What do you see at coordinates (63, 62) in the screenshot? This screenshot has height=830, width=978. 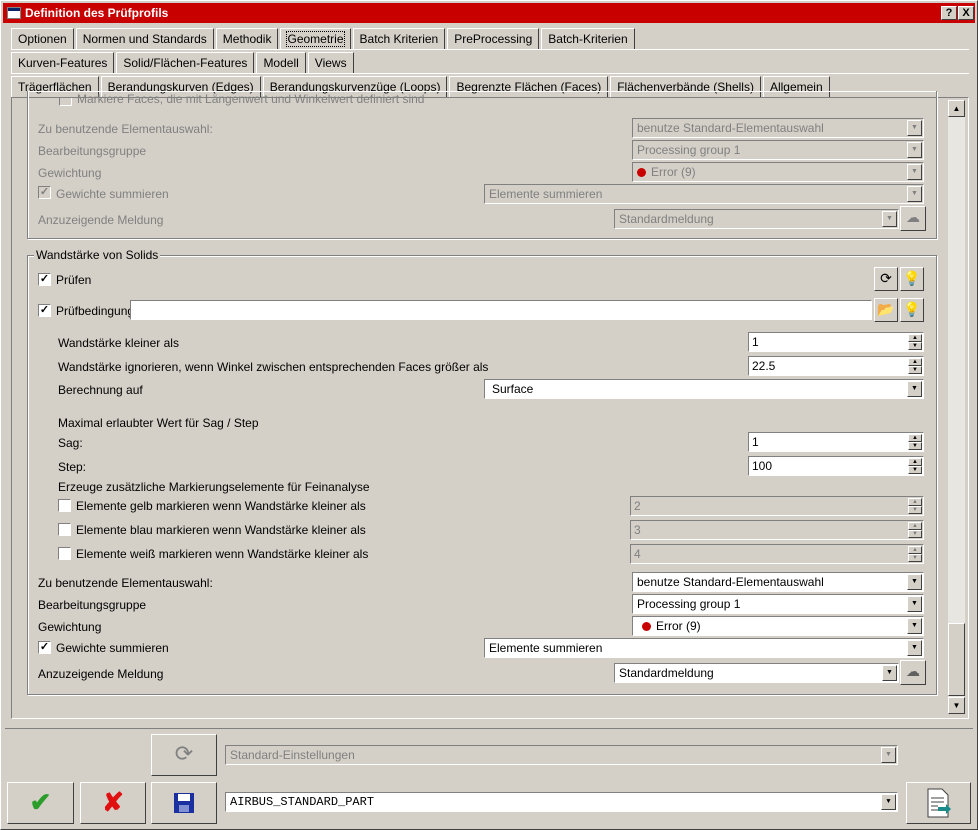 I see `tab-kurven-features: Kurven-Features` at bounding box center [63, 62].